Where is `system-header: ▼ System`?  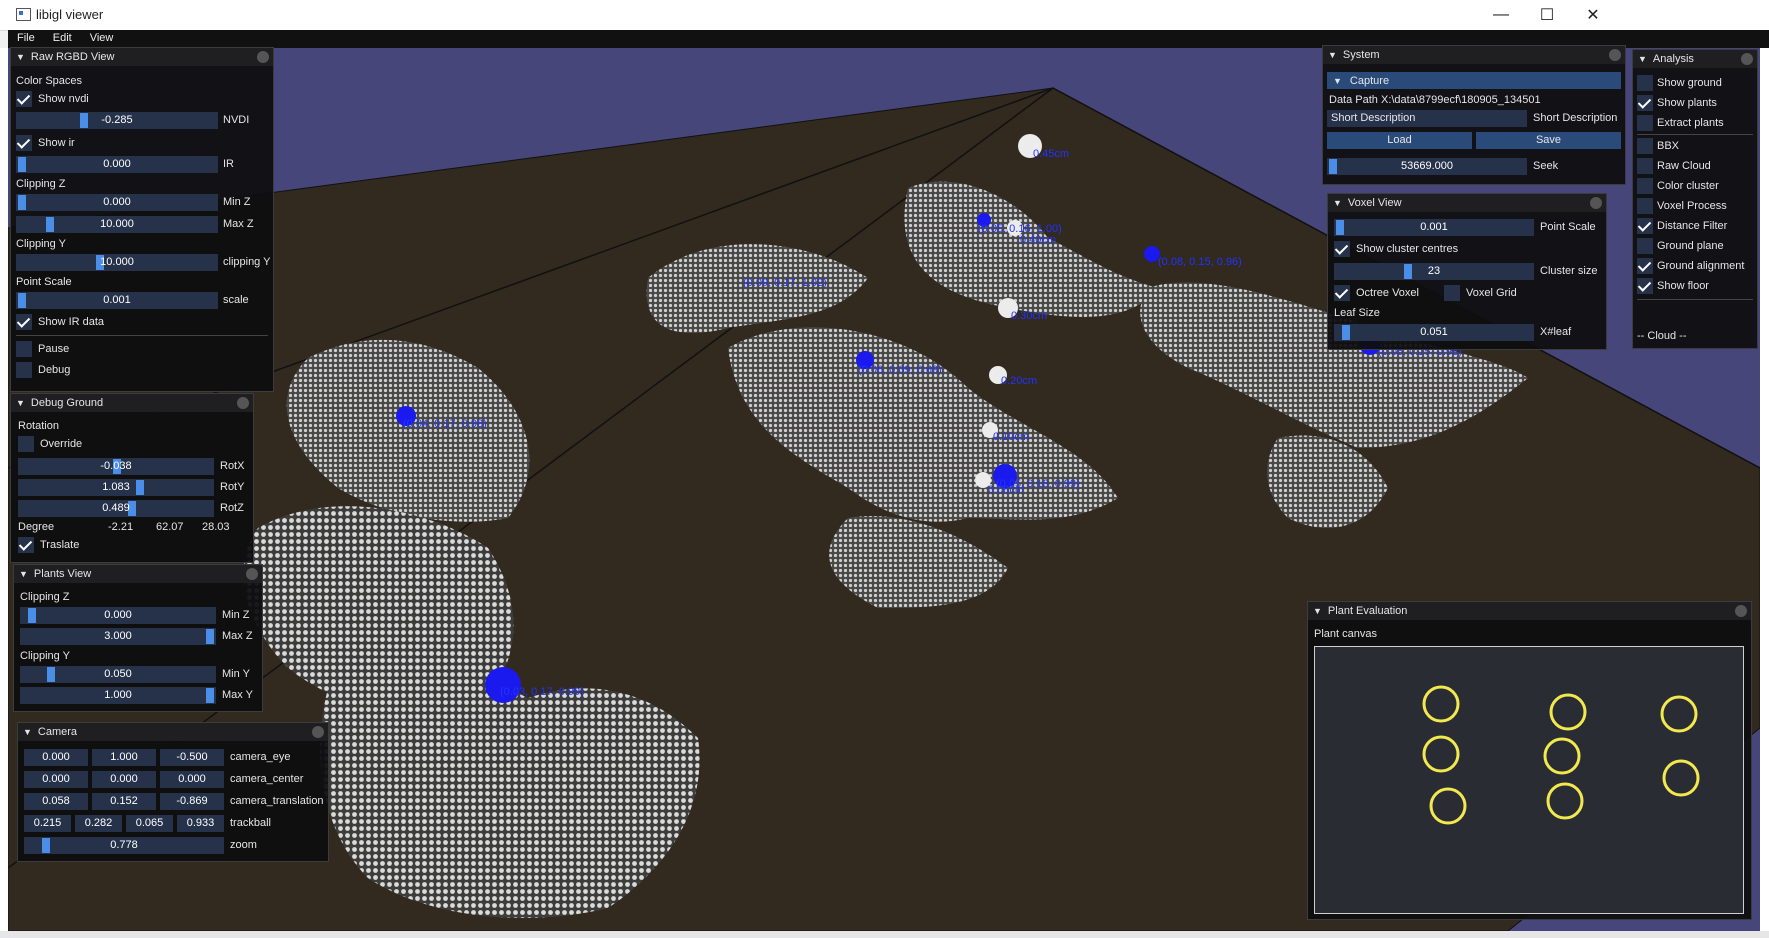
system-header: ▼ System is located at coordinates (1474, 55).